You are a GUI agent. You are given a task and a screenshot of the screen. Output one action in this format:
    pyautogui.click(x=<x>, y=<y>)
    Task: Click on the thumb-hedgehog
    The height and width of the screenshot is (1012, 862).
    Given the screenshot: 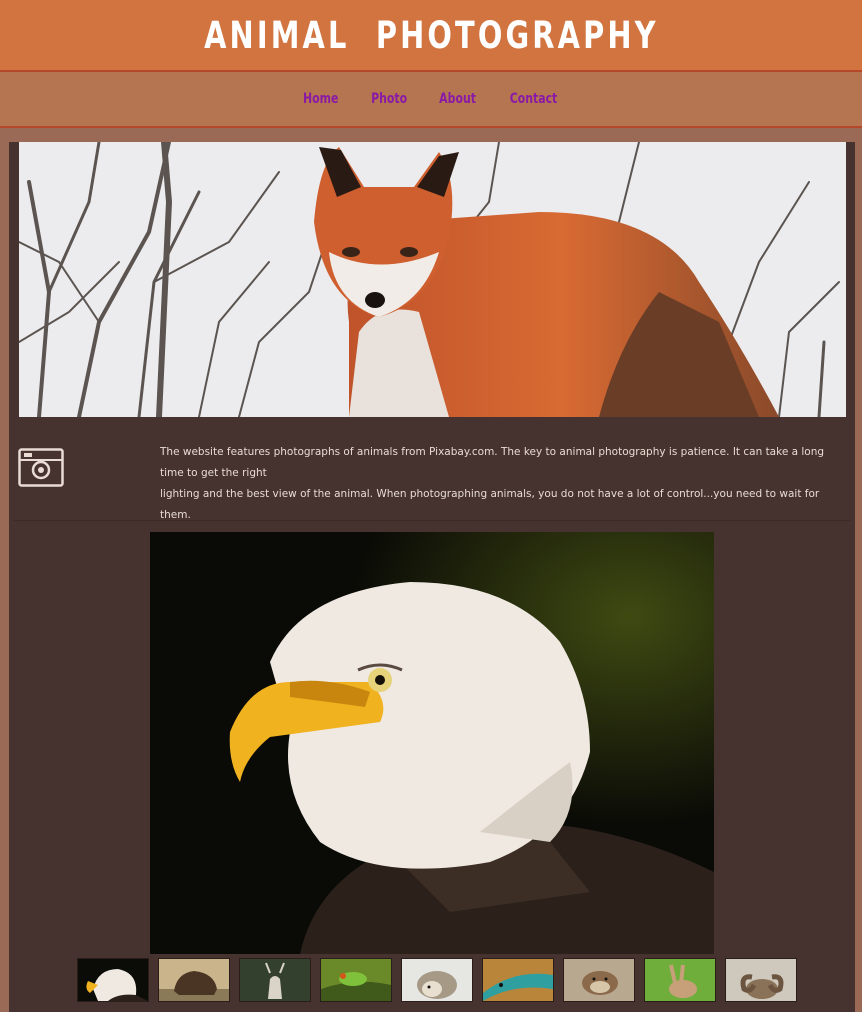 What is the action you would take?
    pyautogui.click(x=437, y=980)
    